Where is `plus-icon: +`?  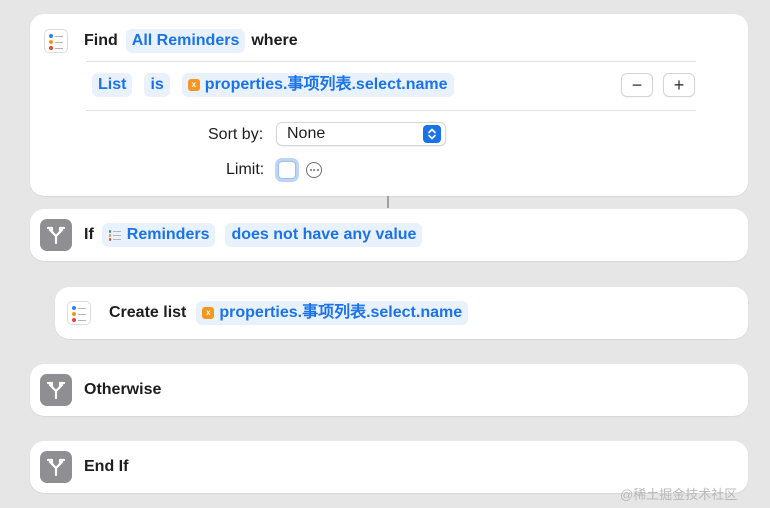 plus-icon: + is located at coordinates (679, 85).